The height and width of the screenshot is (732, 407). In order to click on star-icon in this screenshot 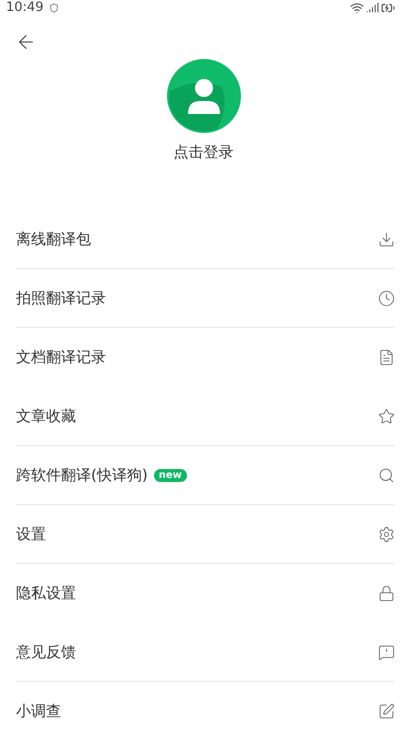, I will do `click(386, 416)`.